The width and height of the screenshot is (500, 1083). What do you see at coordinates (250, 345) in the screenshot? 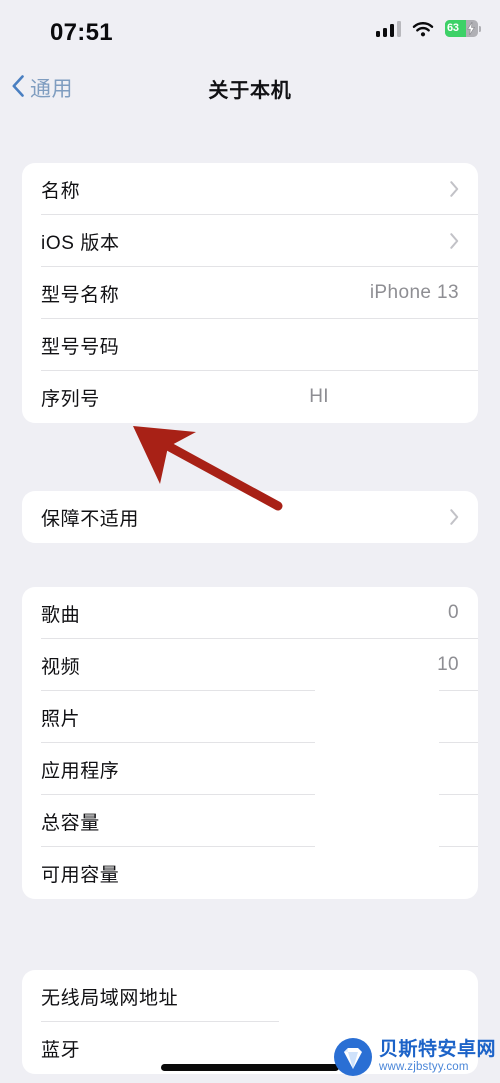
I see `settings-row: 型号号码` at bounding box center [250, 345].